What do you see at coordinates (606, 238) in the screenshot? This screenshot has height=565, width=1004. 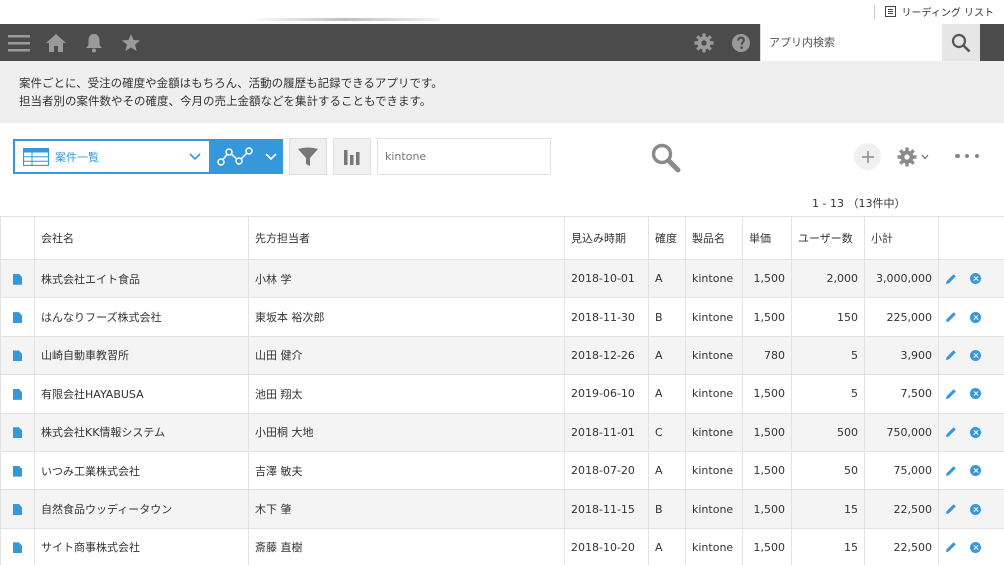 I see `column-header: 見込み時期` at bounding box center [606, 238].